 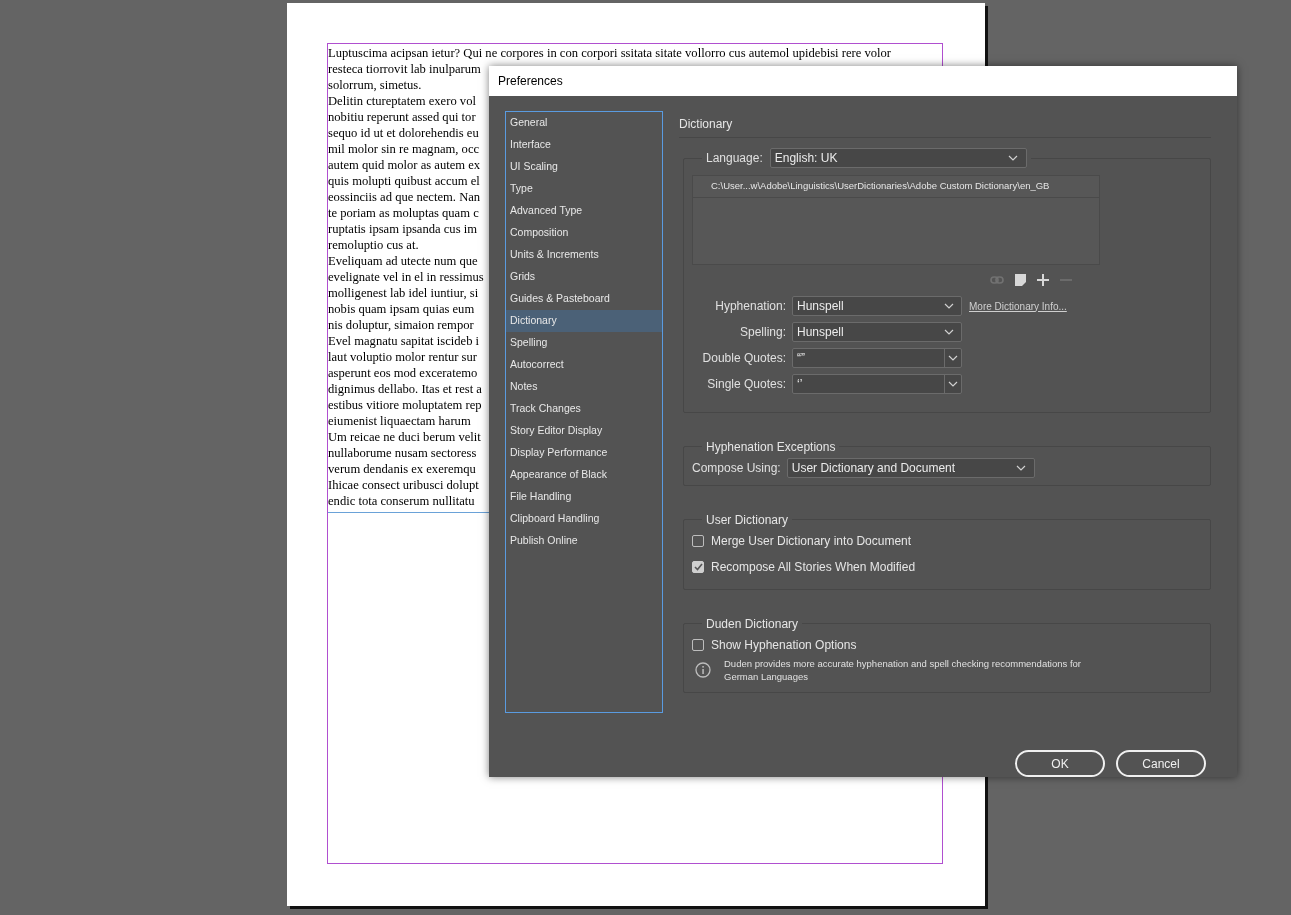 What do you see at coordinates (584, 541) in the screenshot?
I see `category-item: Publish Online` at bounding box center [584, 541].